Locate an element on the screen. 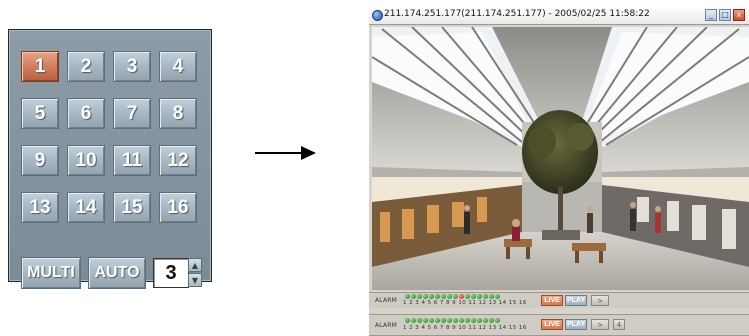  channel-button-3: 3 is located at coordinates (132, 66).